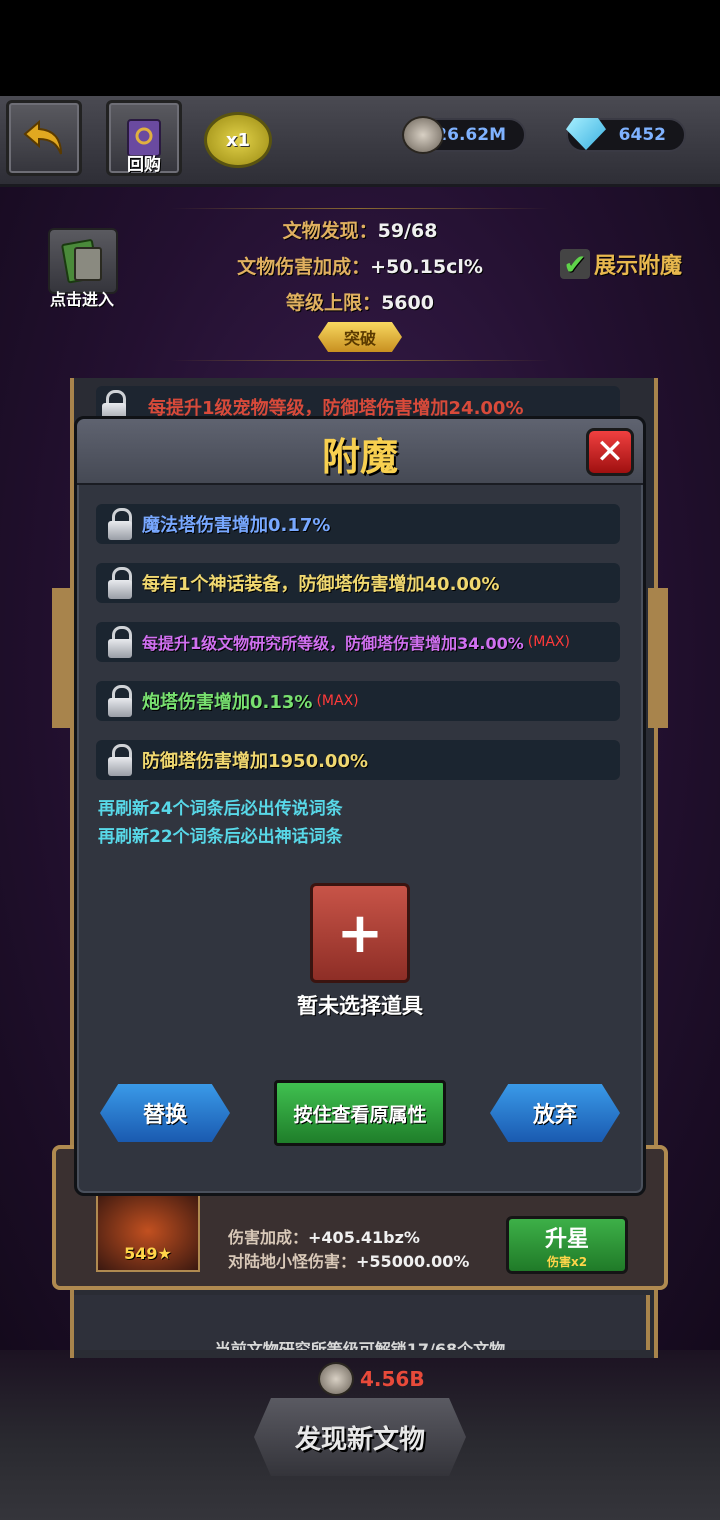 Image resolution: width=720 pixels, height=1520 pixels. Describe the element at coordinates (330, 231) in the screenshot. I see `discovery-label: 文物发现：` at that location.